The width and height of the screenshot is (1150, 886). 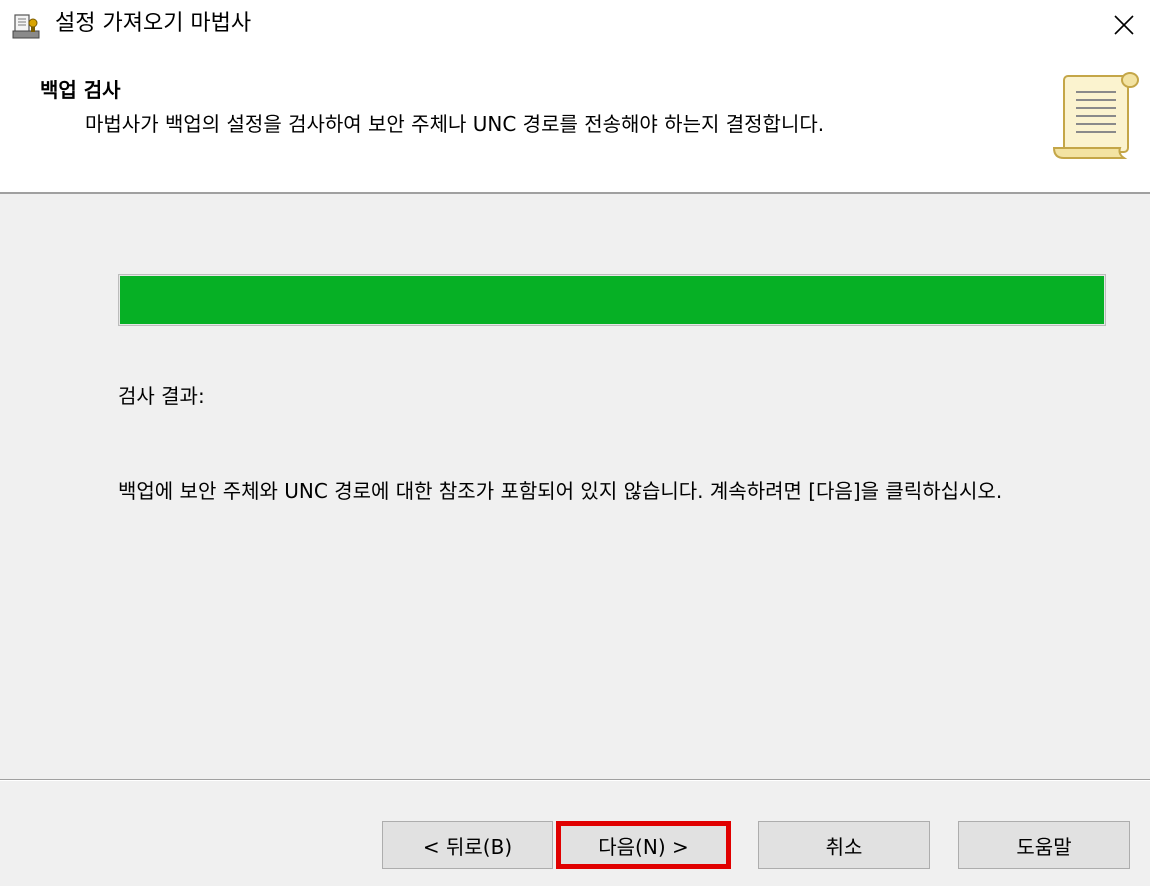 I want to click on progress-bar, so click(x=612, y=300).